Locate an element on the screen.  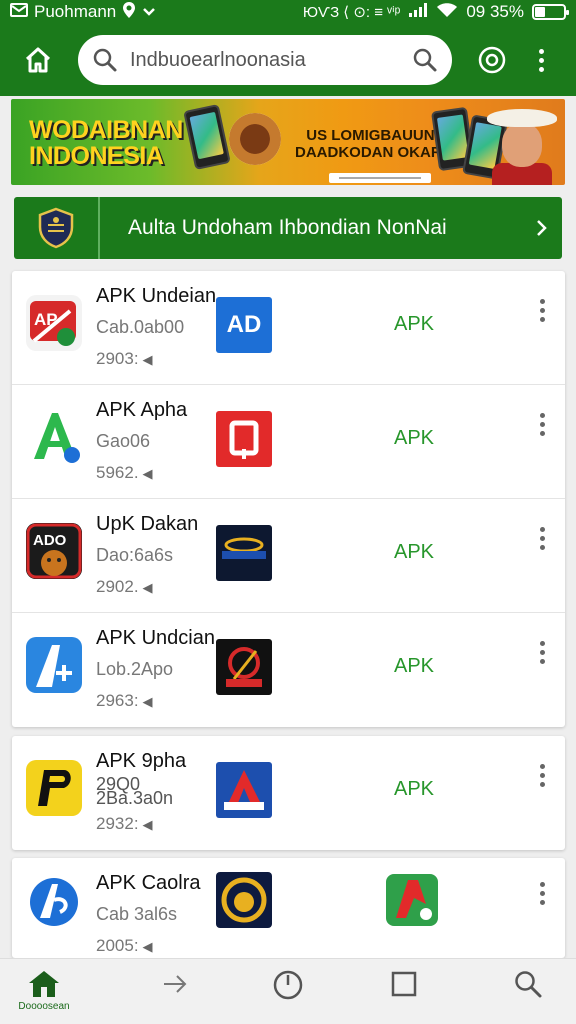
list-item: APK 9pha 29Q0 2Ba.3a0n 2932: ◀ APK is located at coordinates (288, 793).